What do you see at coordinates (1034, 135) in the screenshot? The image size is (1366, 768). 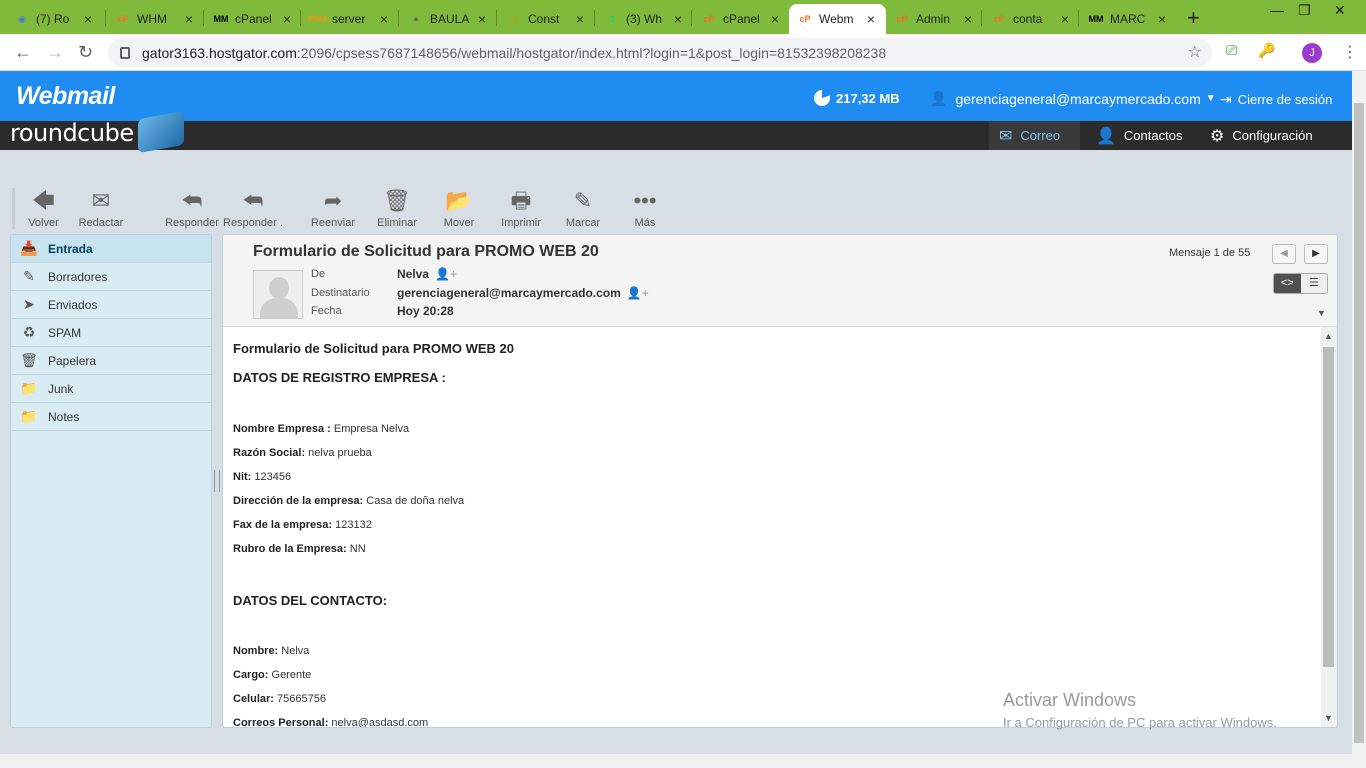 I see `nav-mail: ✉ Correo` at bounding box center [1034, 135].